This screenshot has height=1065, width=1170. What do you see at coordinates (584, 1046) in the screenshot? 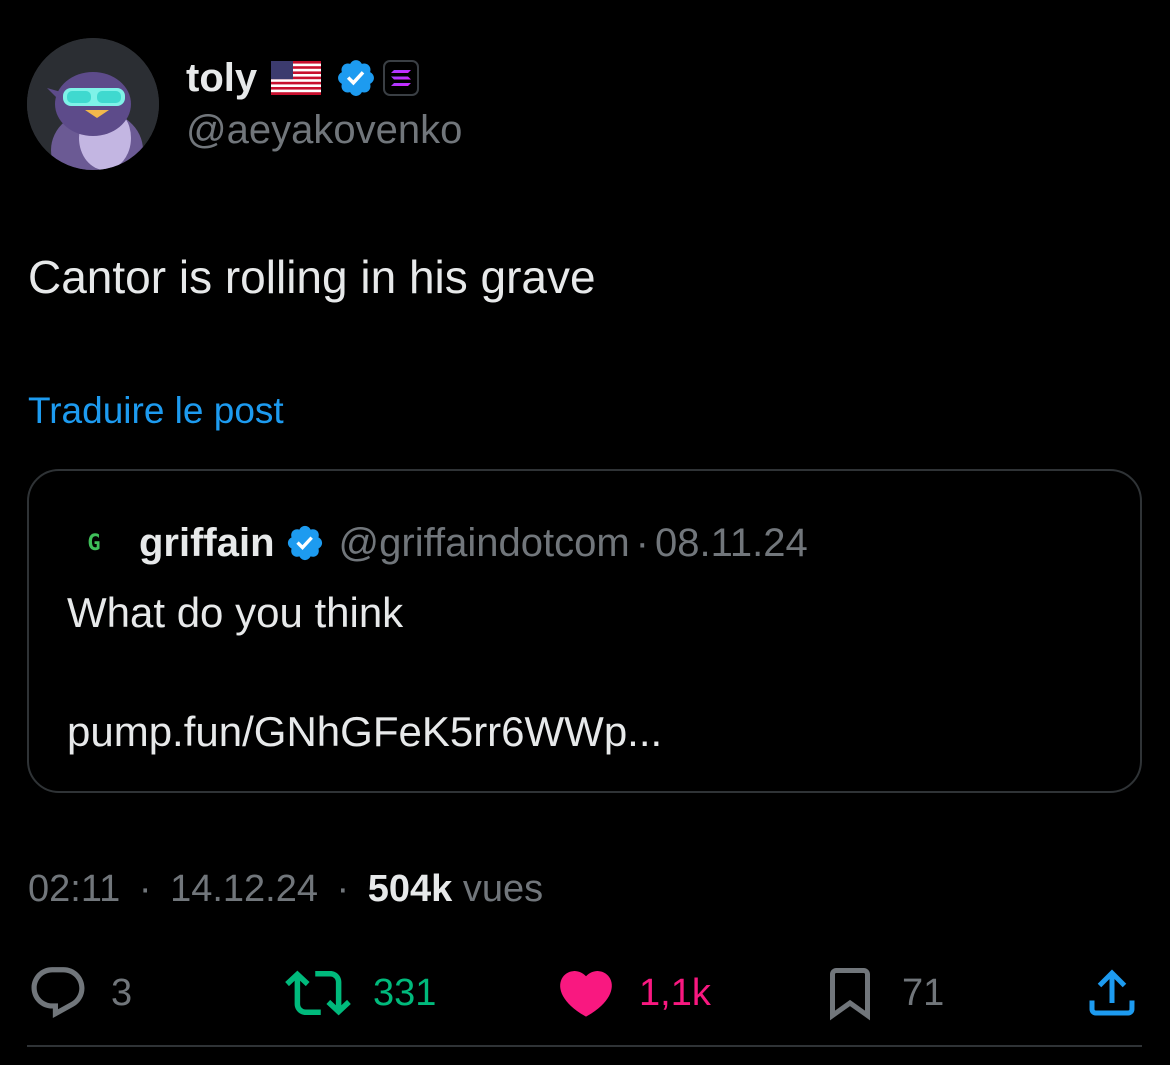
I see `bottom-divider` at bounding box center [584, 1046].